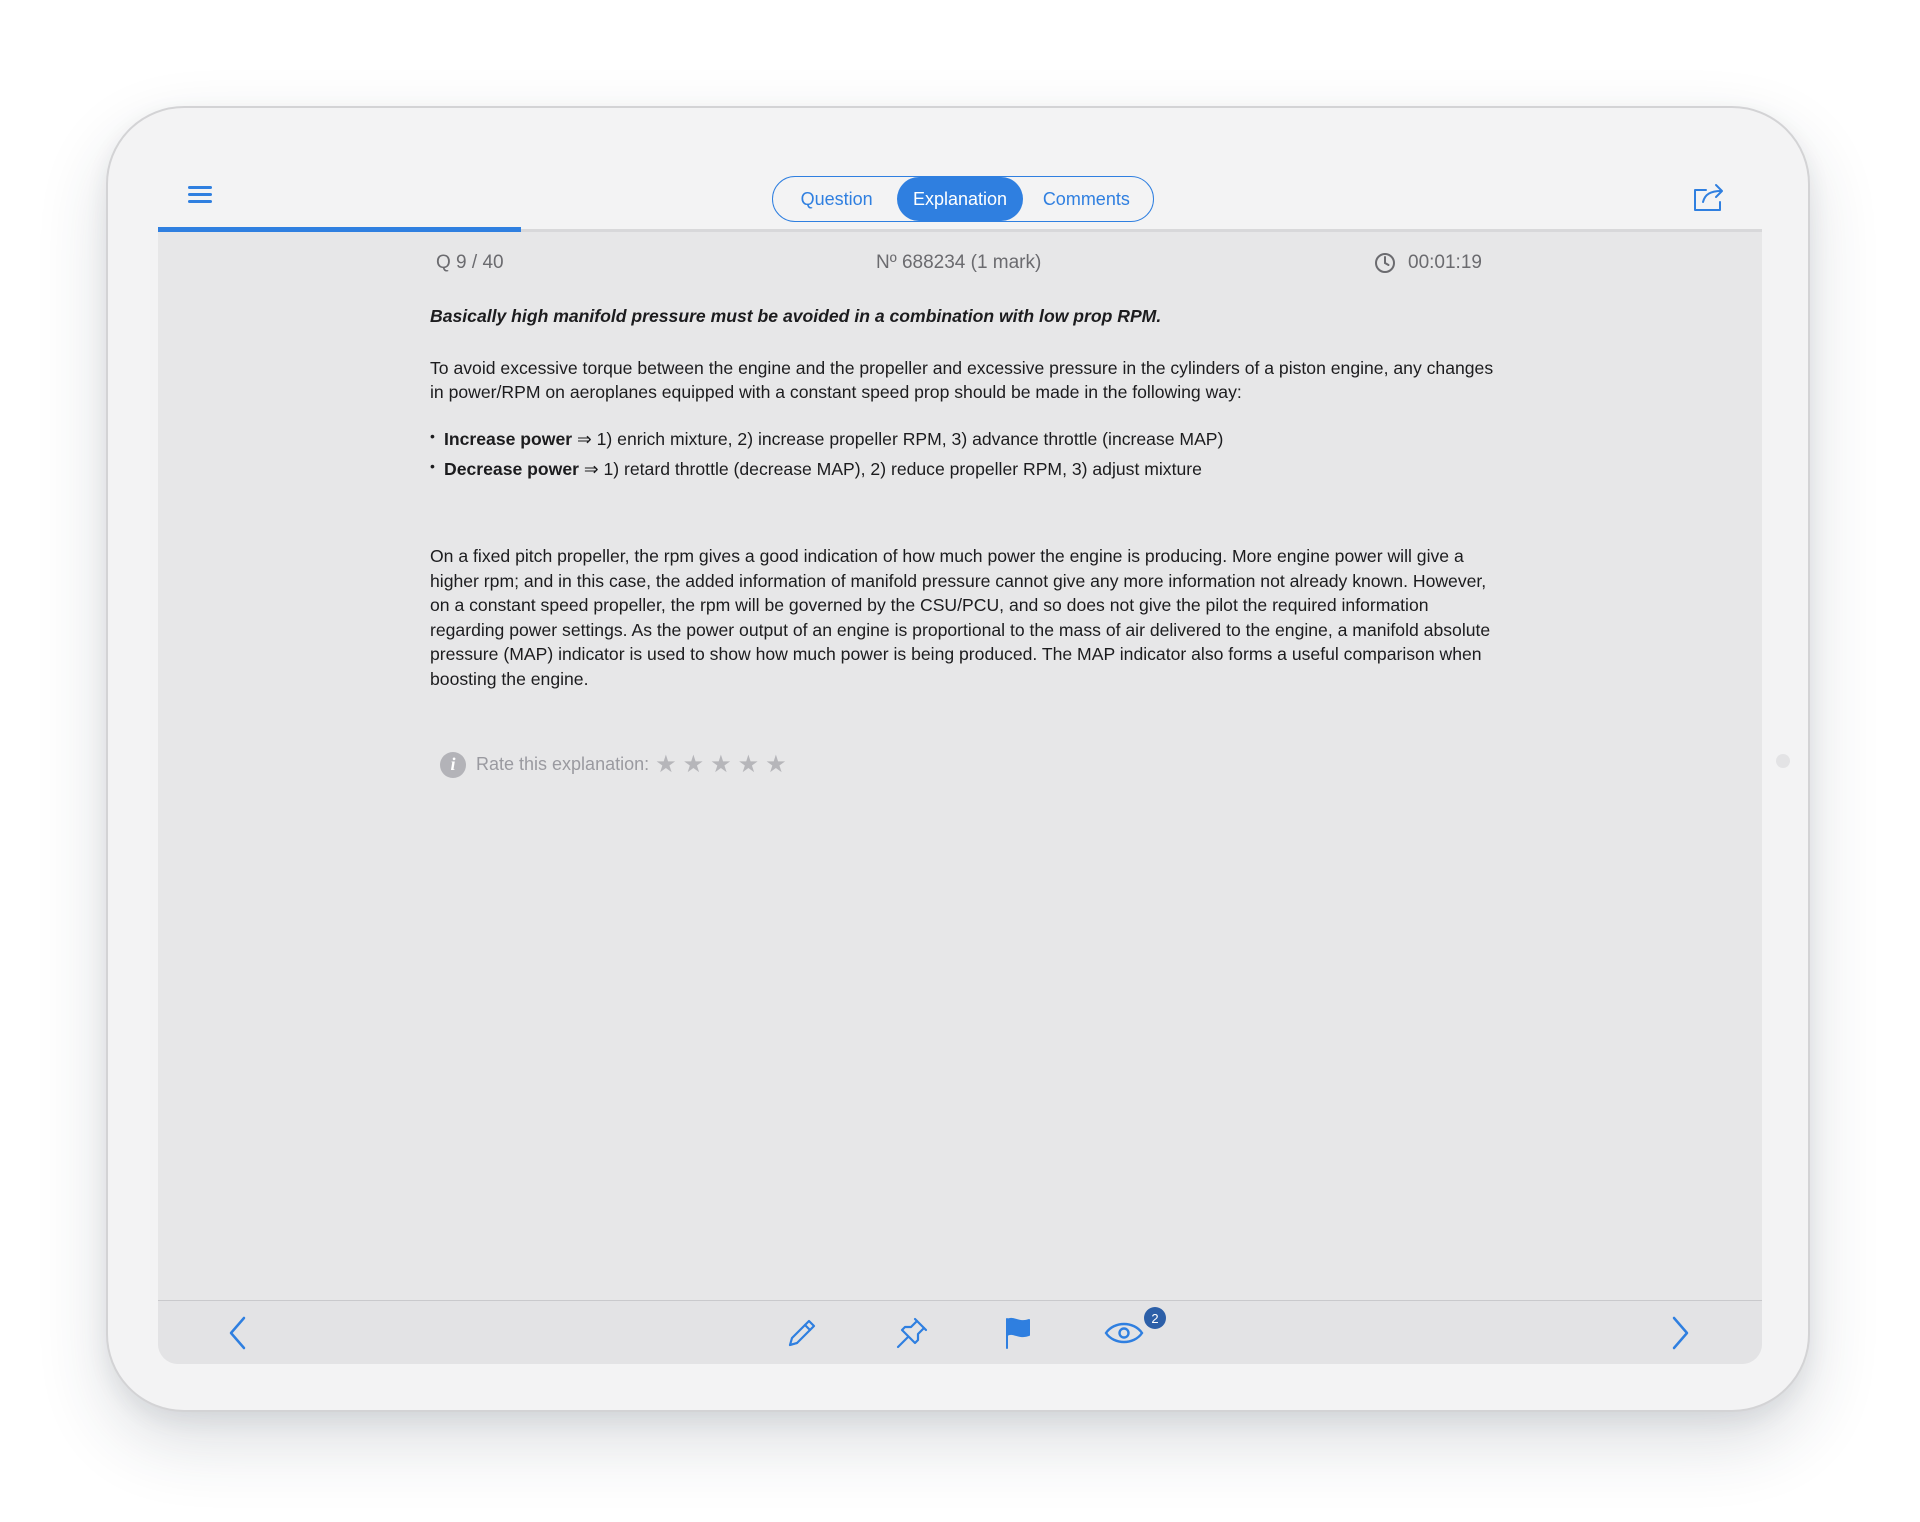  What do you see at coordinates (912, 1333) in the screenshot?
I see `pin-icon` at bounding box center [912, 1333].